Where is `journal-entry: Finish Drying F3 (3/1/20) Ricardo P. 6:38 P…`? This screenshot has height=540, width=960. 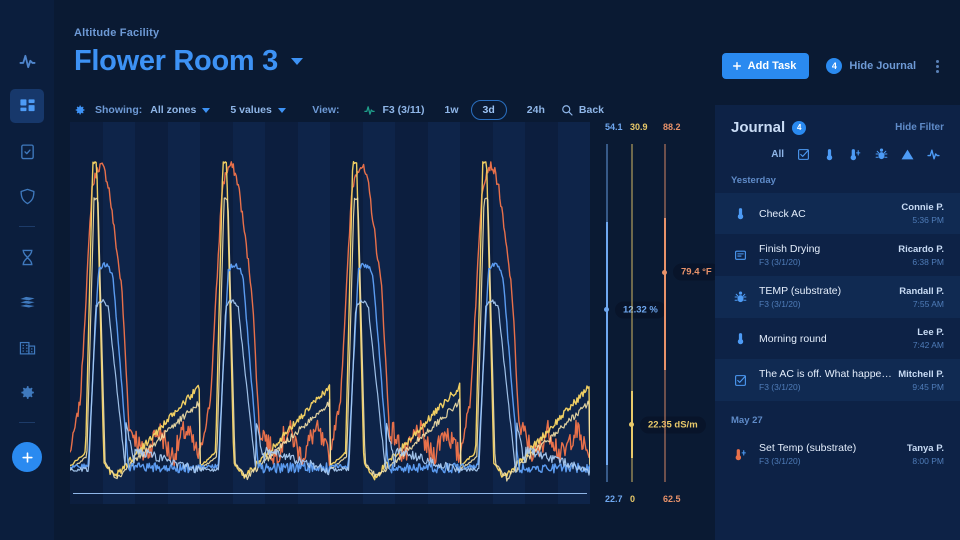 journal-entry: Finish Drying F3 (3/1/20) Ricardo P. 6:38 P… is located at coordinates (837, 255).